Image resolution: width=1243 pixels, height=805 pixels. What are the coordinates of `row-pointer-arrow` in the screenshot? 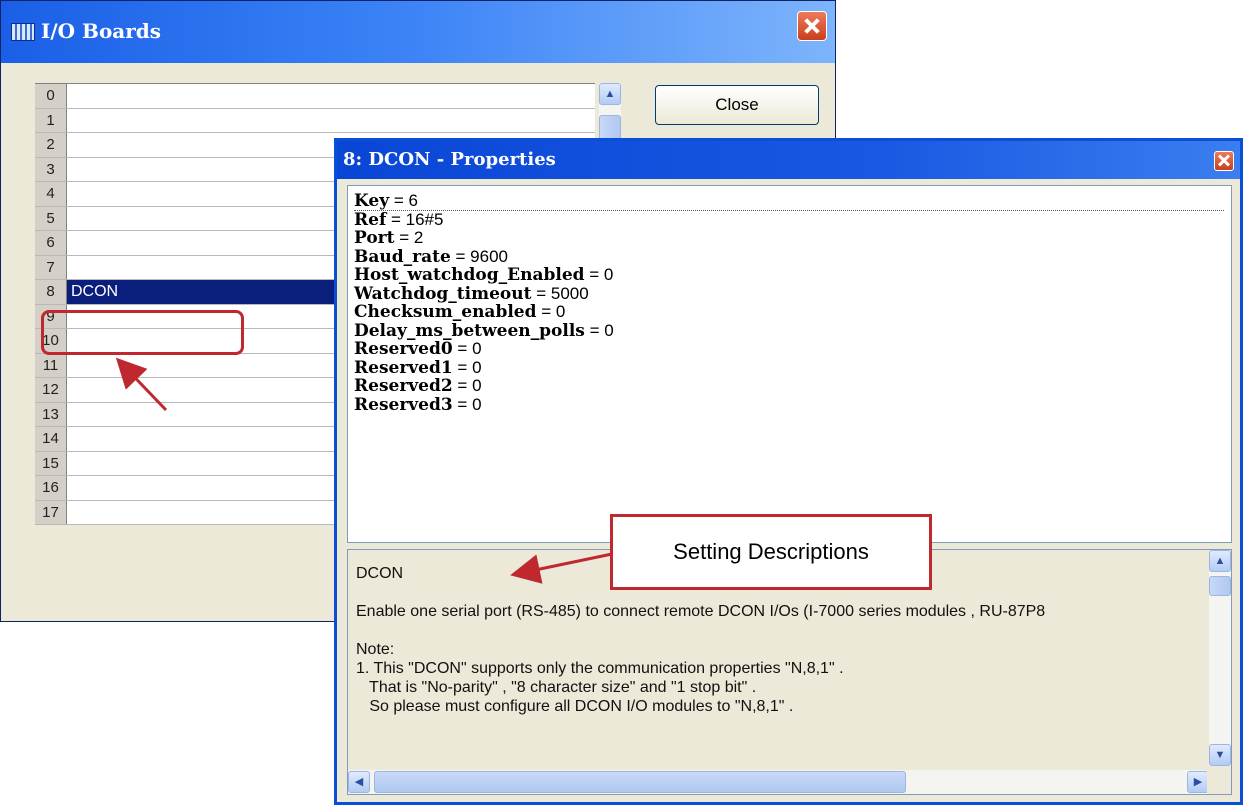 It's located at (141, 384).